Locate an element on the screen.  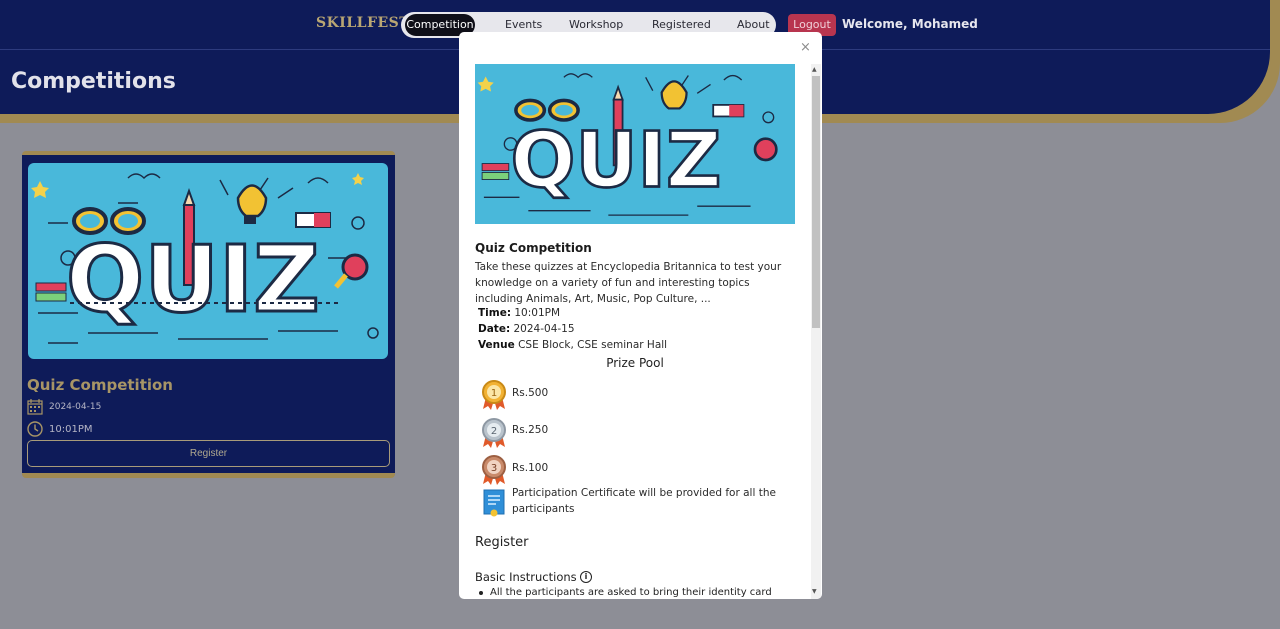
card-register-button: Register is located at coordinates (208, 453).